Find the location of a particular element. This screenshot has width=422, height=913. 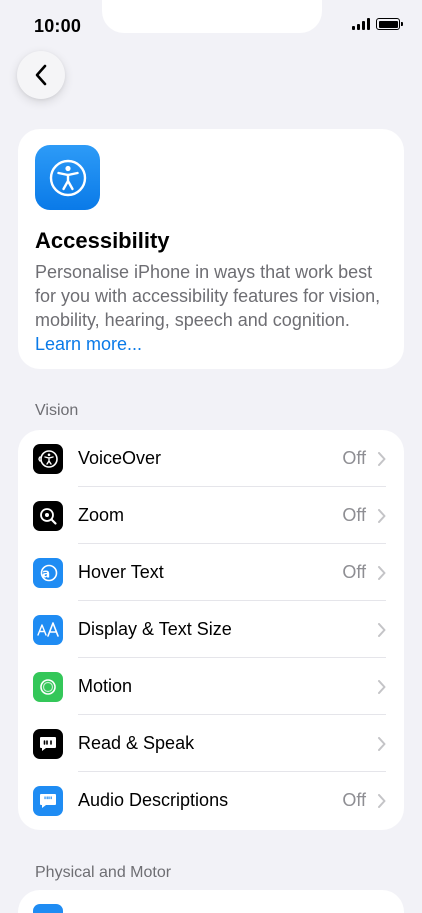

physical-motor-list is located at coordinates (211, 901).